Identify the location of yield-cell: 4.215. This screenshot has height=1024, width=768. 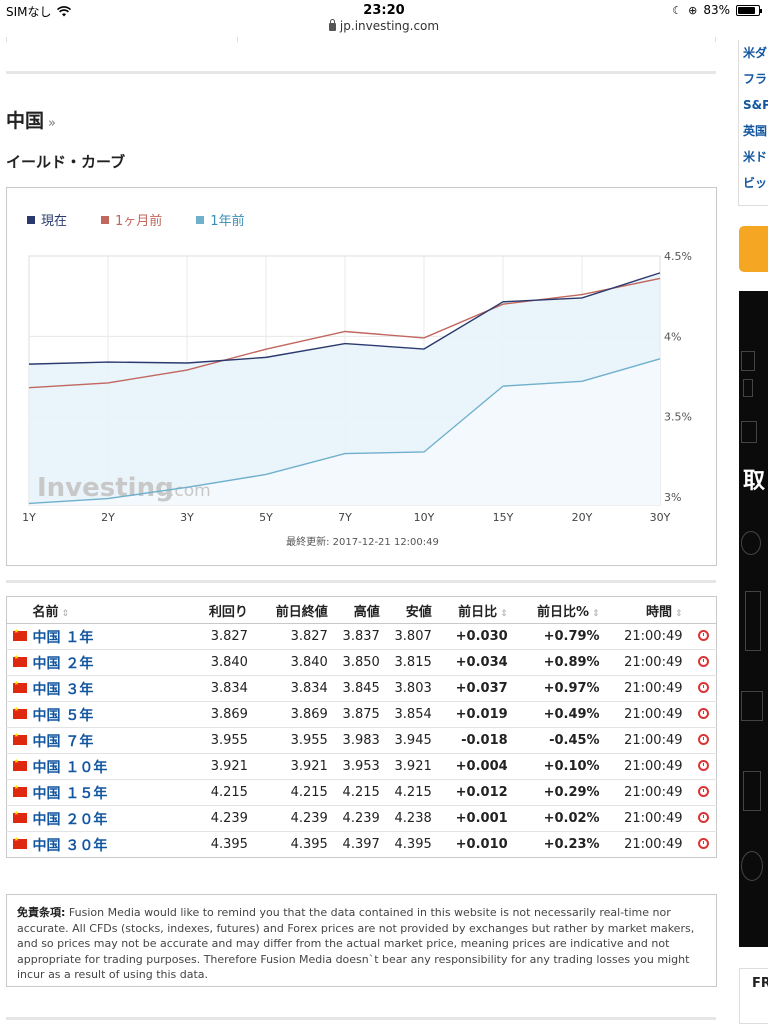
(222, 792).